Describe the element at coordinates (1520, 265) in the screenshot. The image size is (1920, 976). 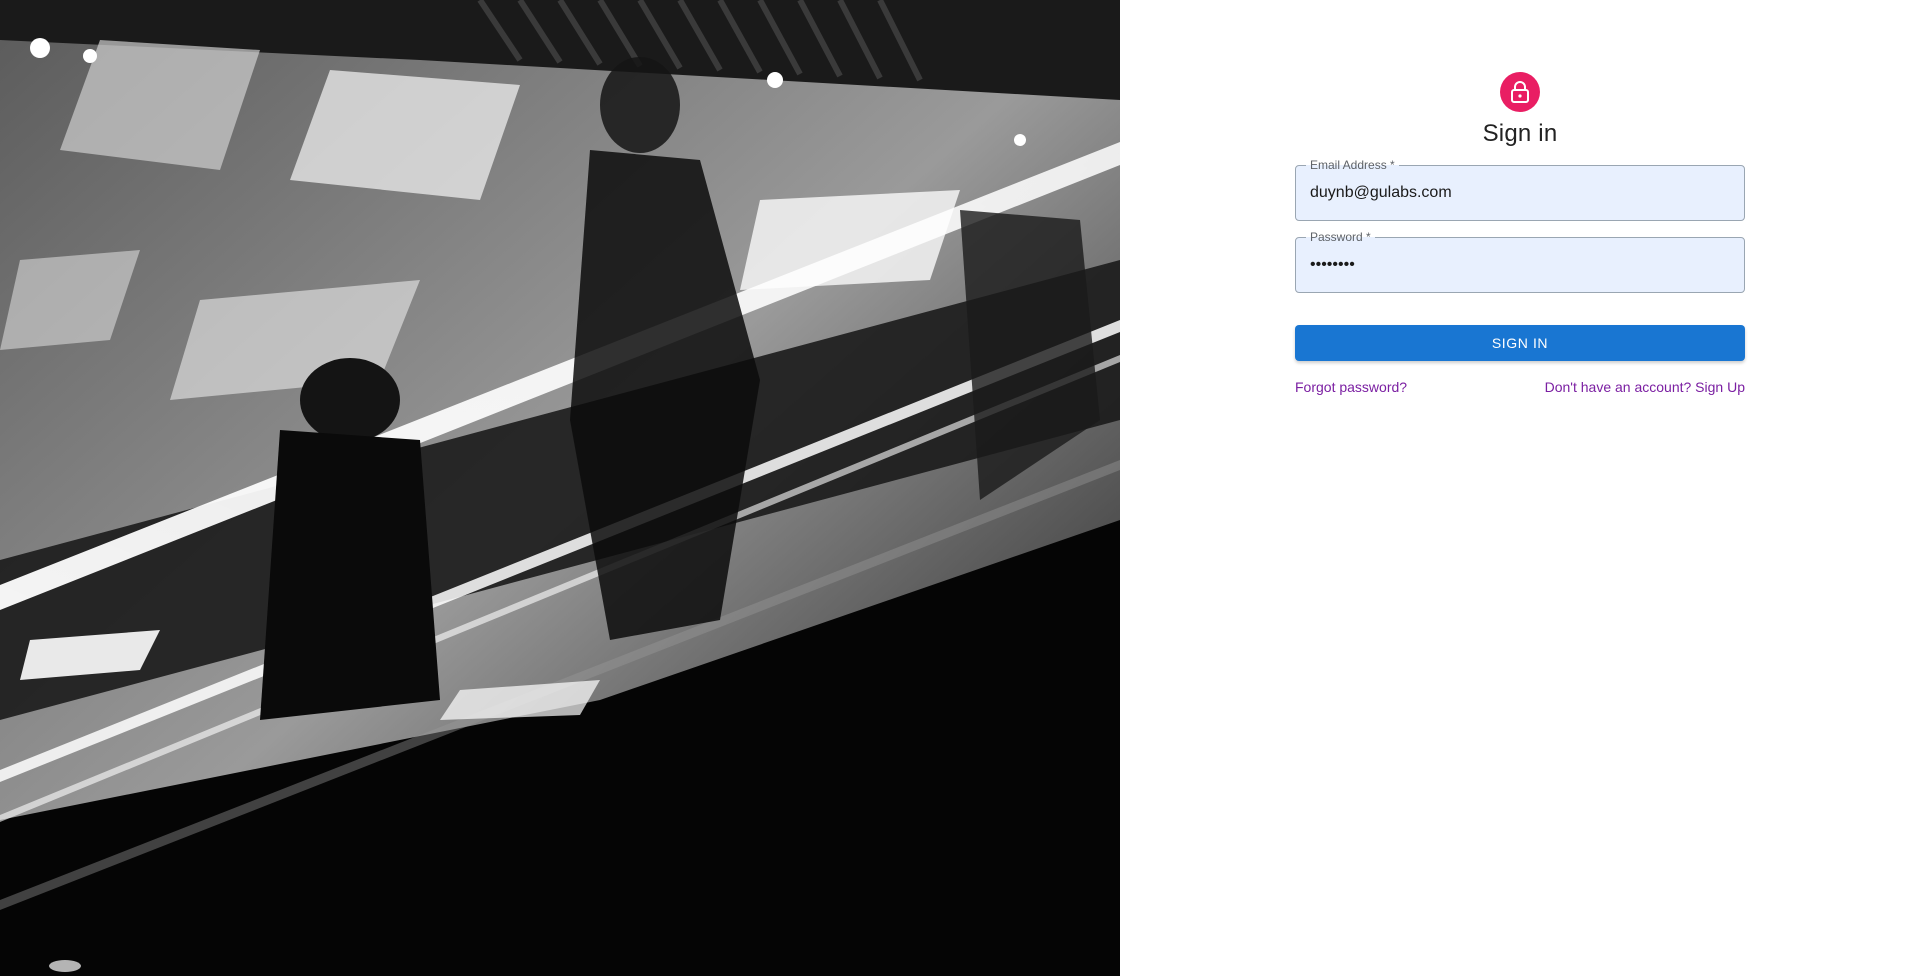
I see `password-input` at that location.